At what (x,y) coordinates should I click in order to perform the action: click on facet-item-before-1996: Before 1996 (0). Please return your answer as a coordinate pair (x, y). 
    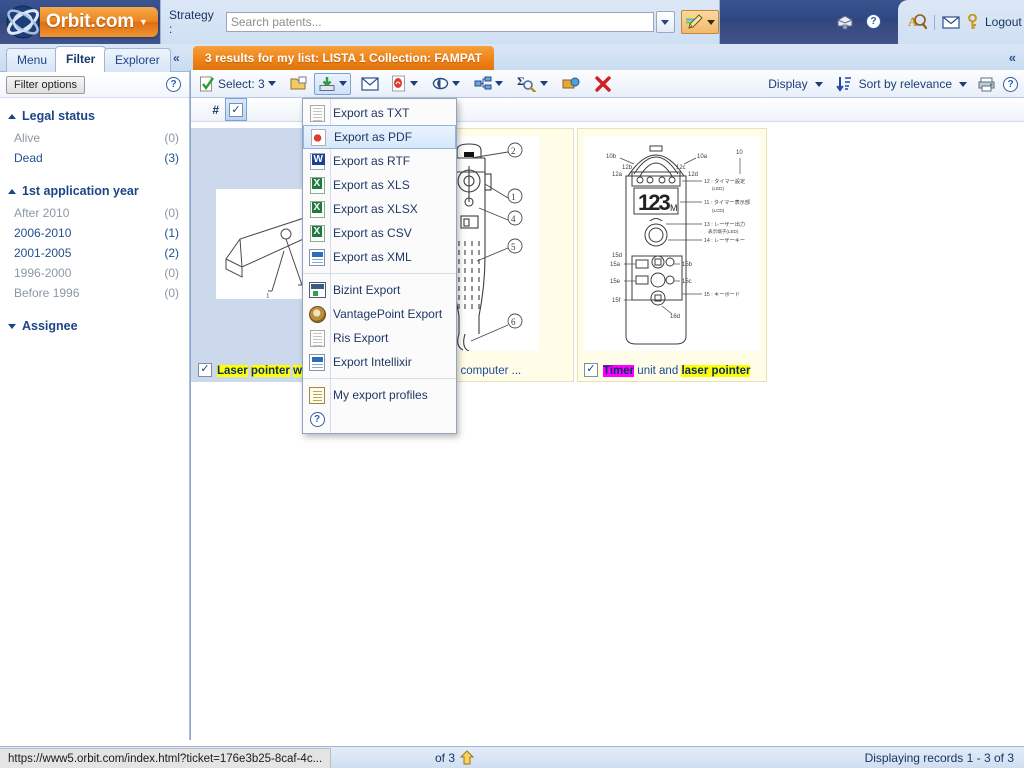
    Looking at the image, I should click on (94, 293).